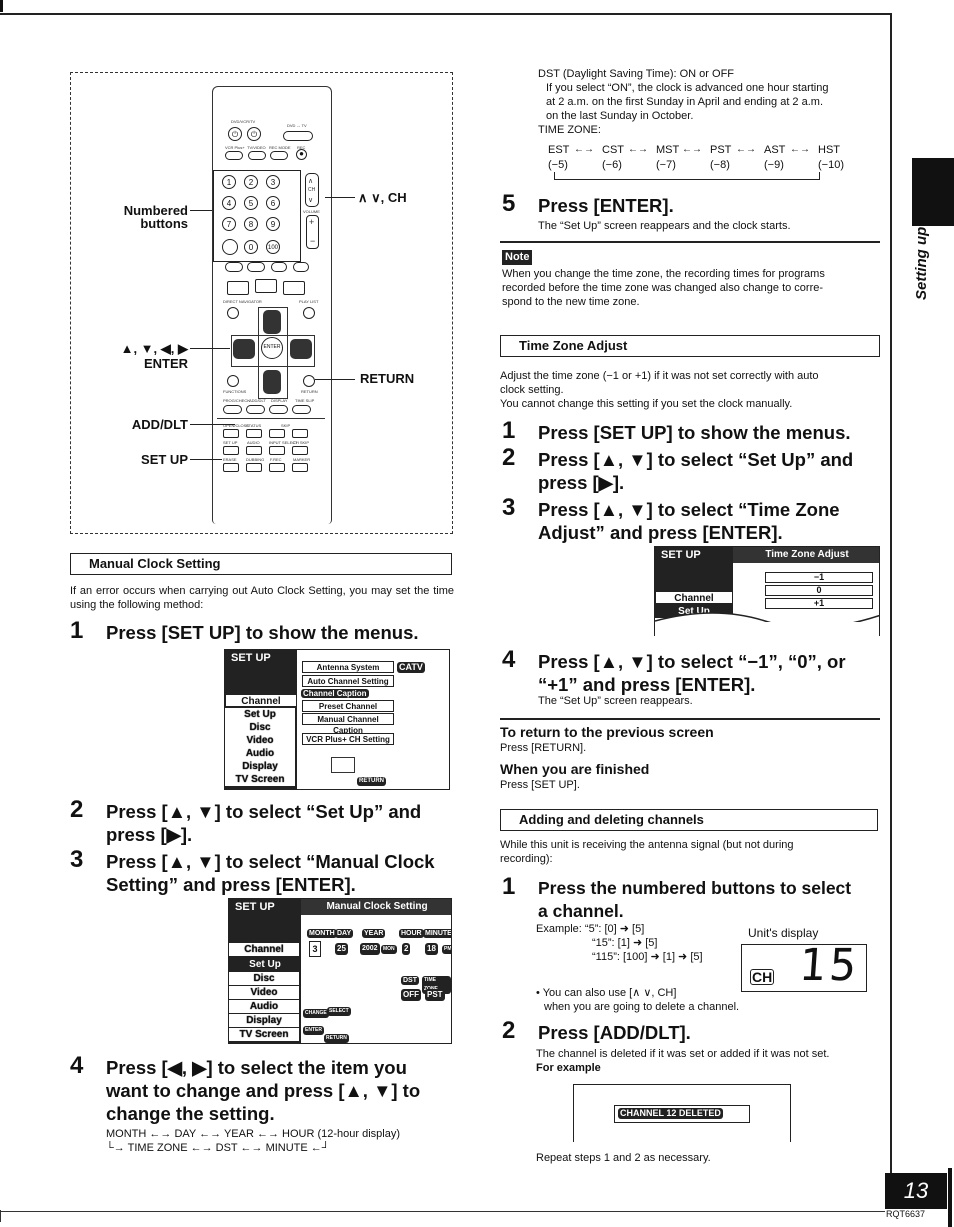  I want to click on ch-skip-button, so click(300, 450).